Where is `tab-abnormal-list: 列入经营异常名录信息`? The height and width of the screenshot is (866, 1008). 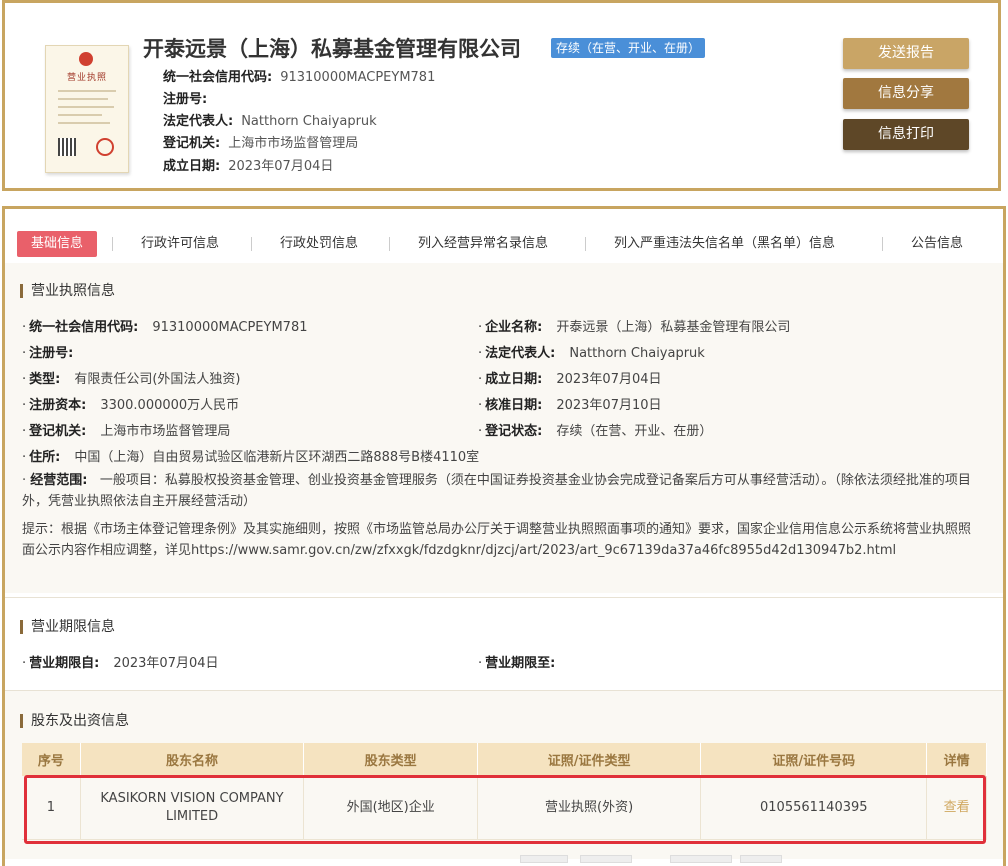 tab-abnormal-list: 列入经营异常名录信息 is located at coordinates (483, 244).